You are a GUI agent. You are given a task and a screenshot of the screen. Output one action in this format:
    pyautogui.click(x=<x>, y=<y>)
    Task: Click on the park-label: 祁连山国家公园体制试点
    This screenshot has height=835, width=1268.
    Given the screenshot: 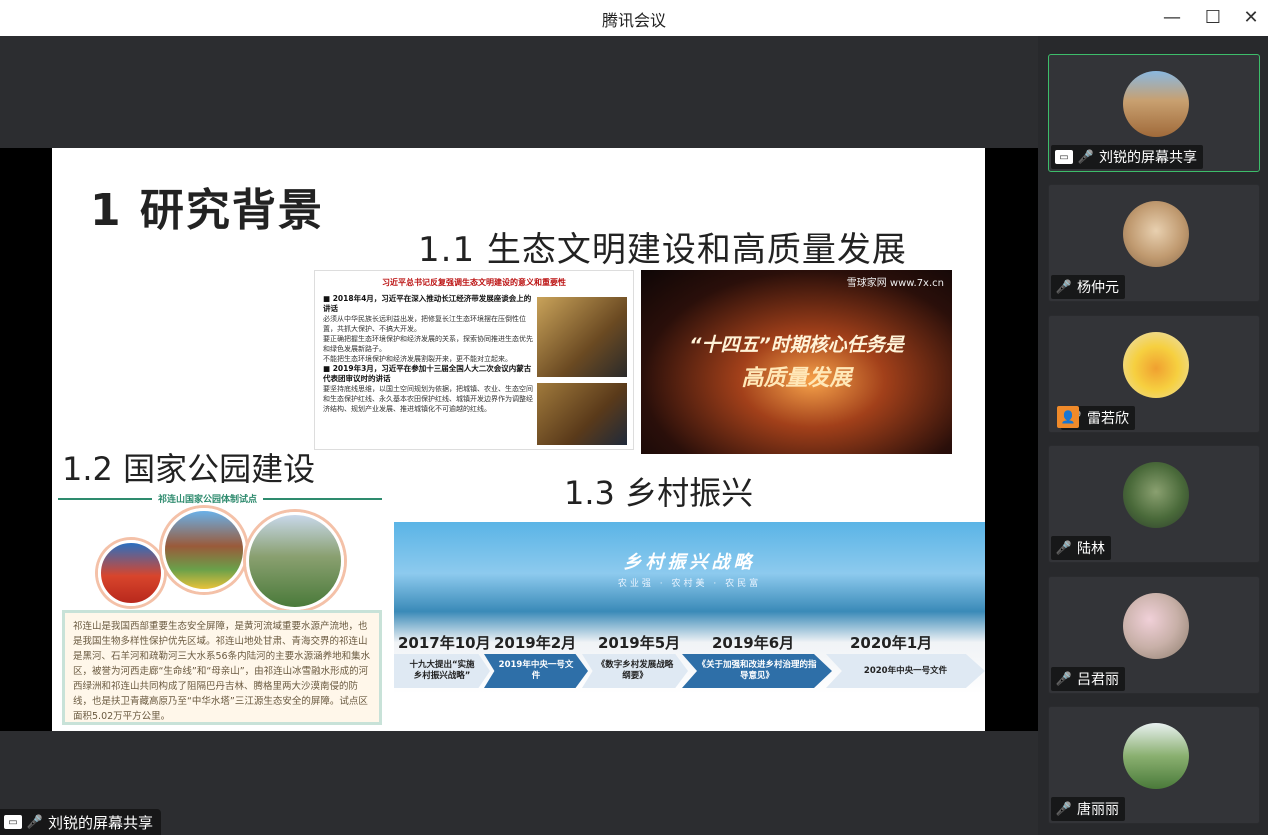 What is the action you would take?
    pyautogui.click(x=208, y=498)
    